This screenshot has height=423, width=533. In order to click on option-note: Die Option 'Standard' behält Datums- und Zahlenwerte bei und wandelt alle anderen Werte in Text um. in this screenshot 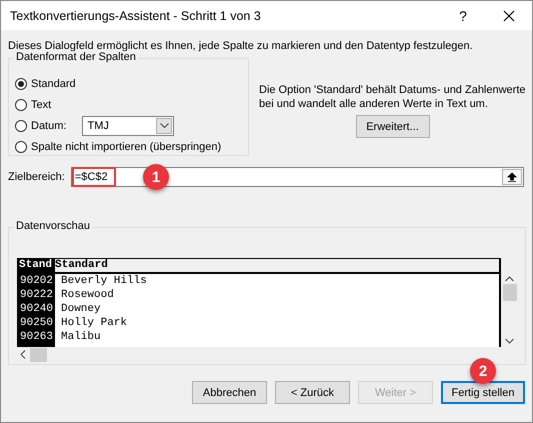, I will do `click(392, 97)`.